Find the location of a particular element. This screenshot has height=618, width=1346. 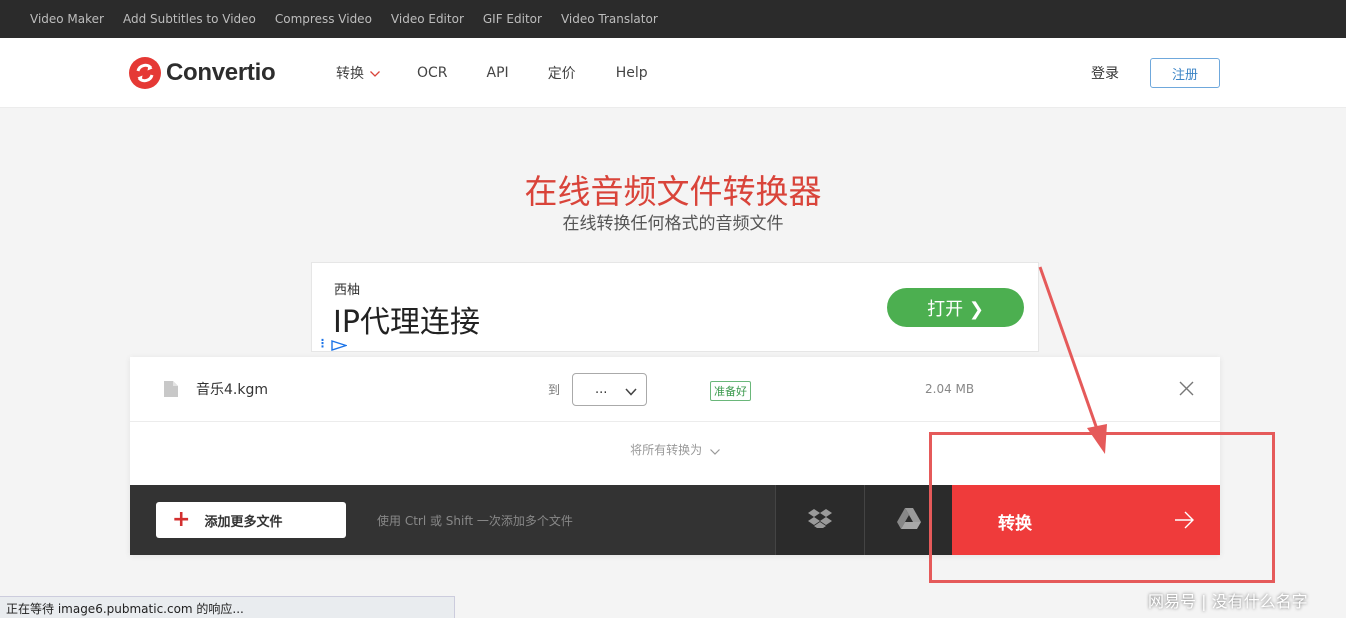

annotation-highlight-box is located at coordinates (1102, 507).